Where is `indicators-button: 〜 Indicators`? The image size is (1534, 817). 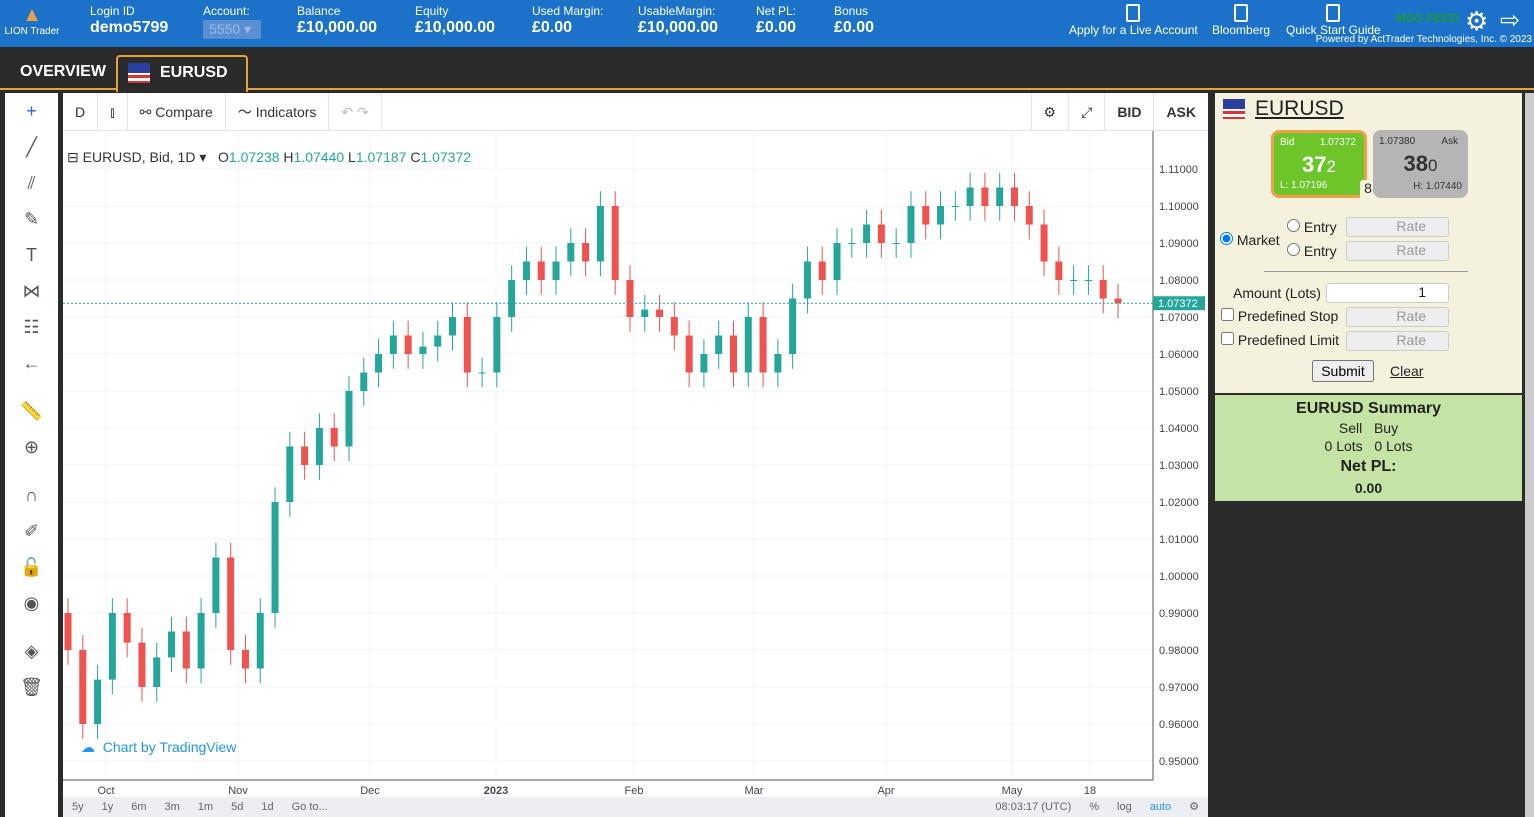 indicators-button: 〜 Indicators is located at coordinates (278, 111).